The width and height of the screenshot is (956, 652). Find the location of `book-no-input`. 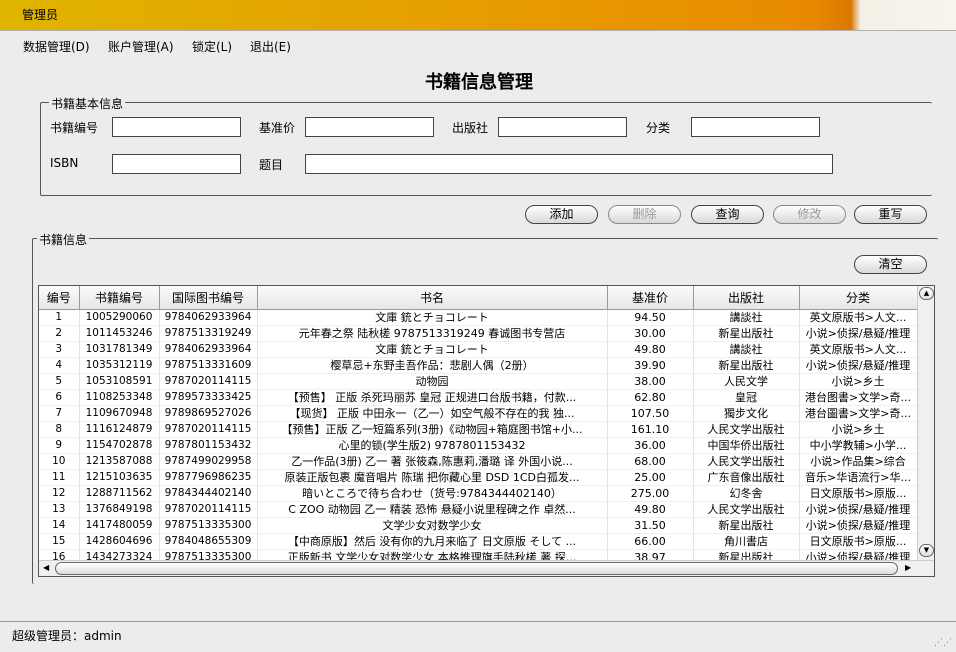

book-no-input is located at coordinates (176, 127).